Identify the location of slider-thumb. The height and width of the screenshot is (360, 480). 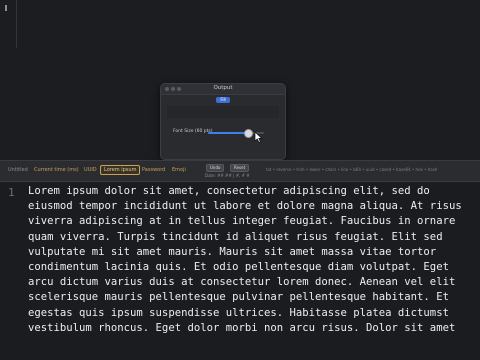
(249, 133).